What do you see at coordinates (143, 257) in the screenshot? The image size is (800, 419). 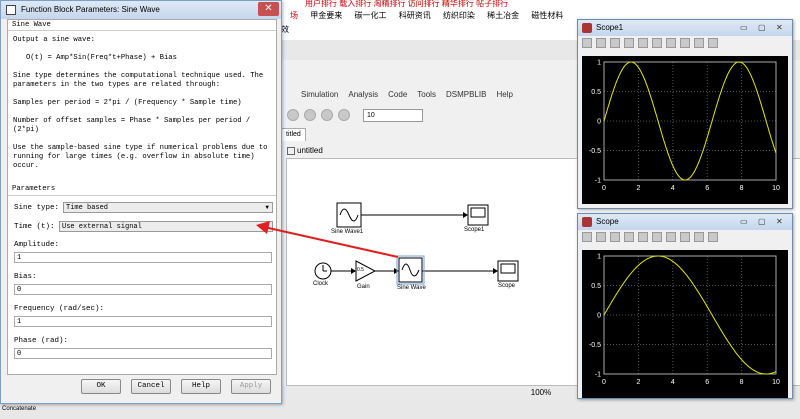 I see `amplitude-input: 1` at bounding box center [143, 257].